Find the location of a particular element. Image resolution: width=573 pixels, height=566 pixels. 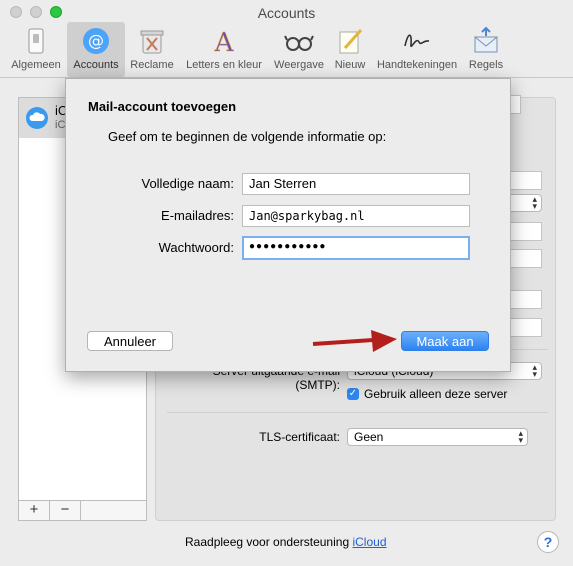

toolbar-item-signatures: Handtekeningen is located at coordinates (417, 49).